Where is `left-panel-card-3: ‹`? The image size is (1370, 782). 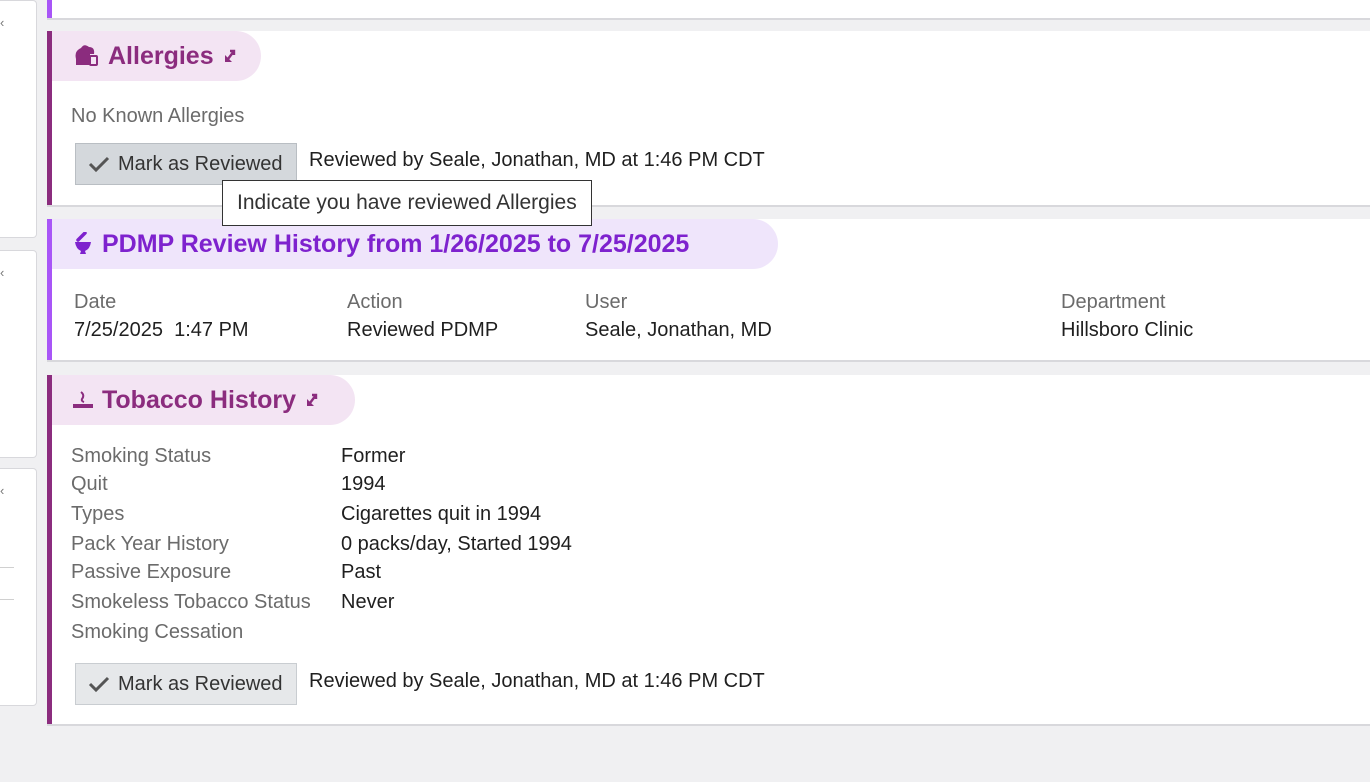 left-panel-card-3: ‹ is located at coordinates (18, 587).